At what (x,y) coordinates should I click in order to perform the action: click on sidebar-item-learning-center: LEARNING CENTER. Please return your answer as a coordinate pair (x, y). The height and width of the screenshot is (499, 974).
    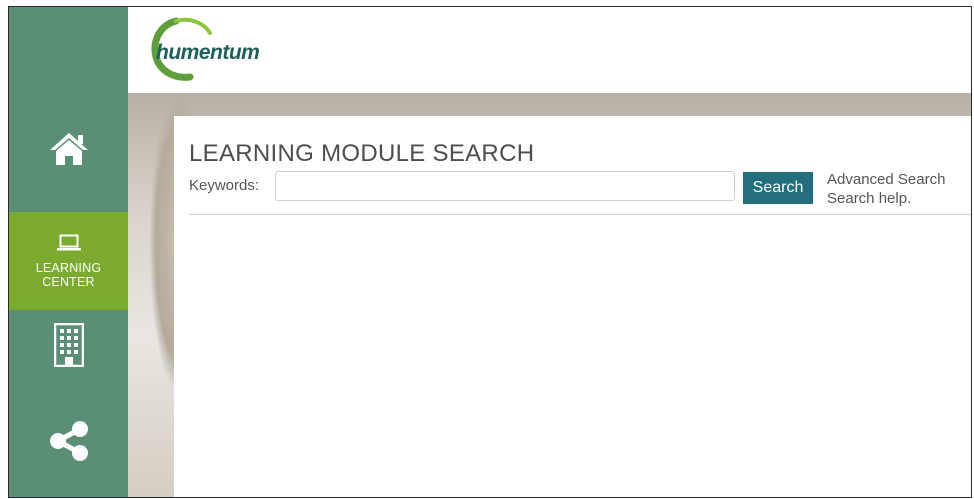
    Looking at the image, I should click on (68, 261).